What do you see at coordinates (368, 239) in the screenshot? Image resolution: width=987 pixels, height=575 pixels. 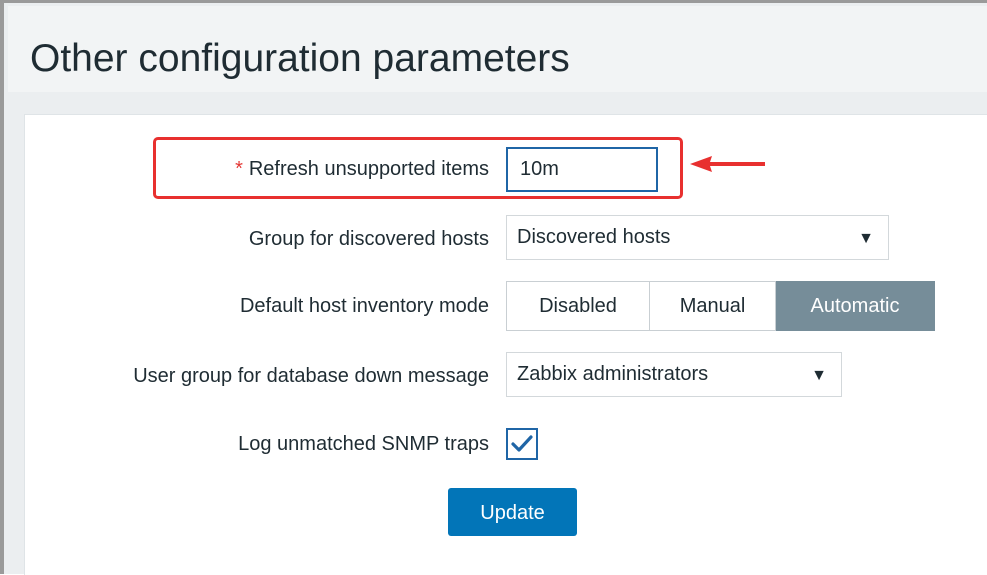 I see `group-discovered-hosts-label: Group for discovered hosts` at bounding box center [368, 239].